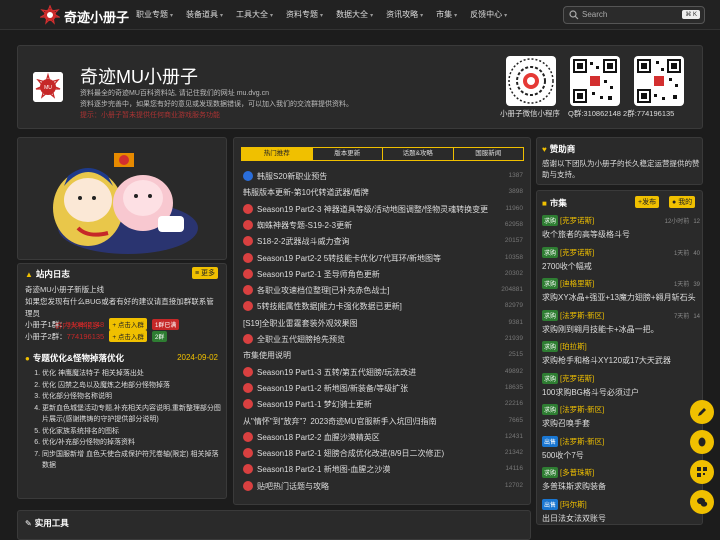 The image size is (720, 540). Describe the element at coordinates (383, 486) in the screenshot. I see `feed-item: 贴吧热门话题与攻略 12702` at that location.